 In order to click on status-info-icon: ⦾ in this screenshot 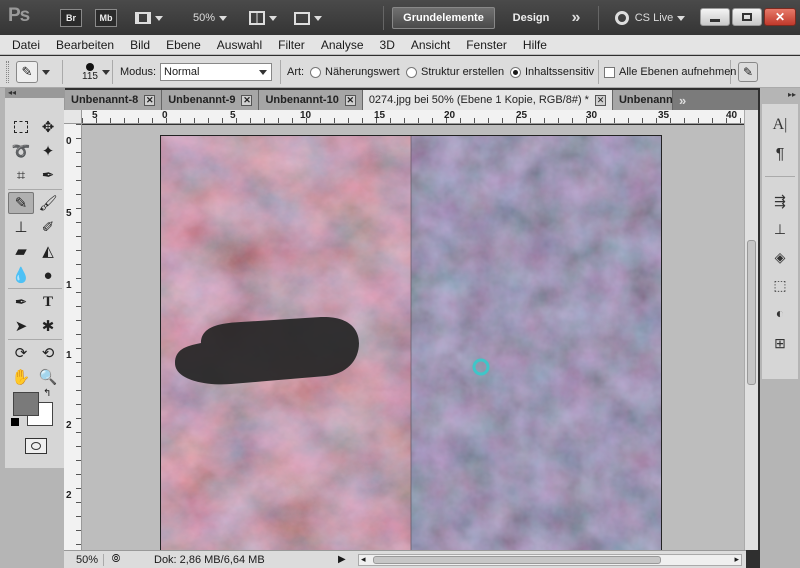, I will do `click(116, 559)`.